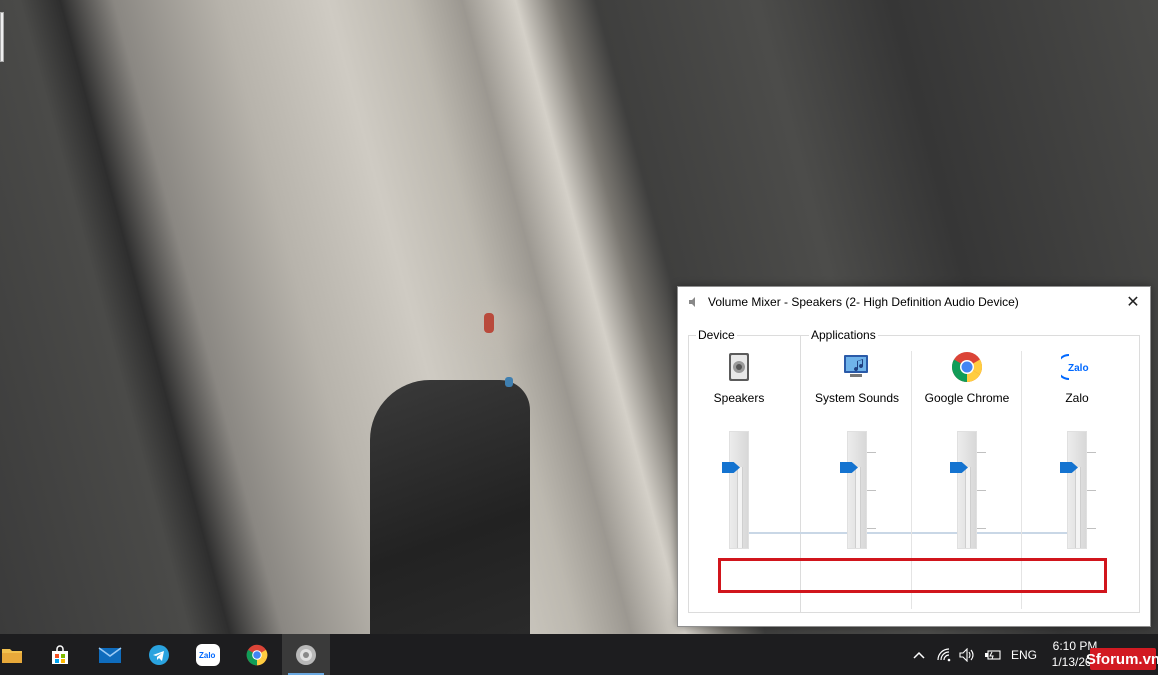 This screenshot has width=1158, height=675. What do you see at coordinates (450, 507) in the screenshot?
I see `wallpaper-rock` at bounding box center [450, 507].